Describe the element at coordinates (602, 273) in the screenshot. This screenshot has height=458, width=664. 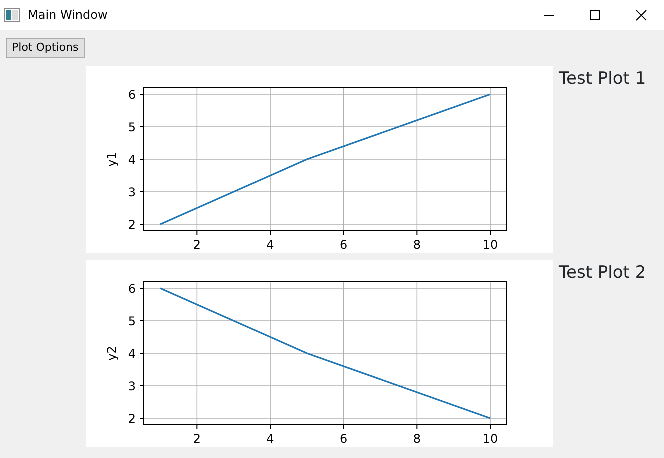
I see `plot-title: Test Plot 2` at that location.